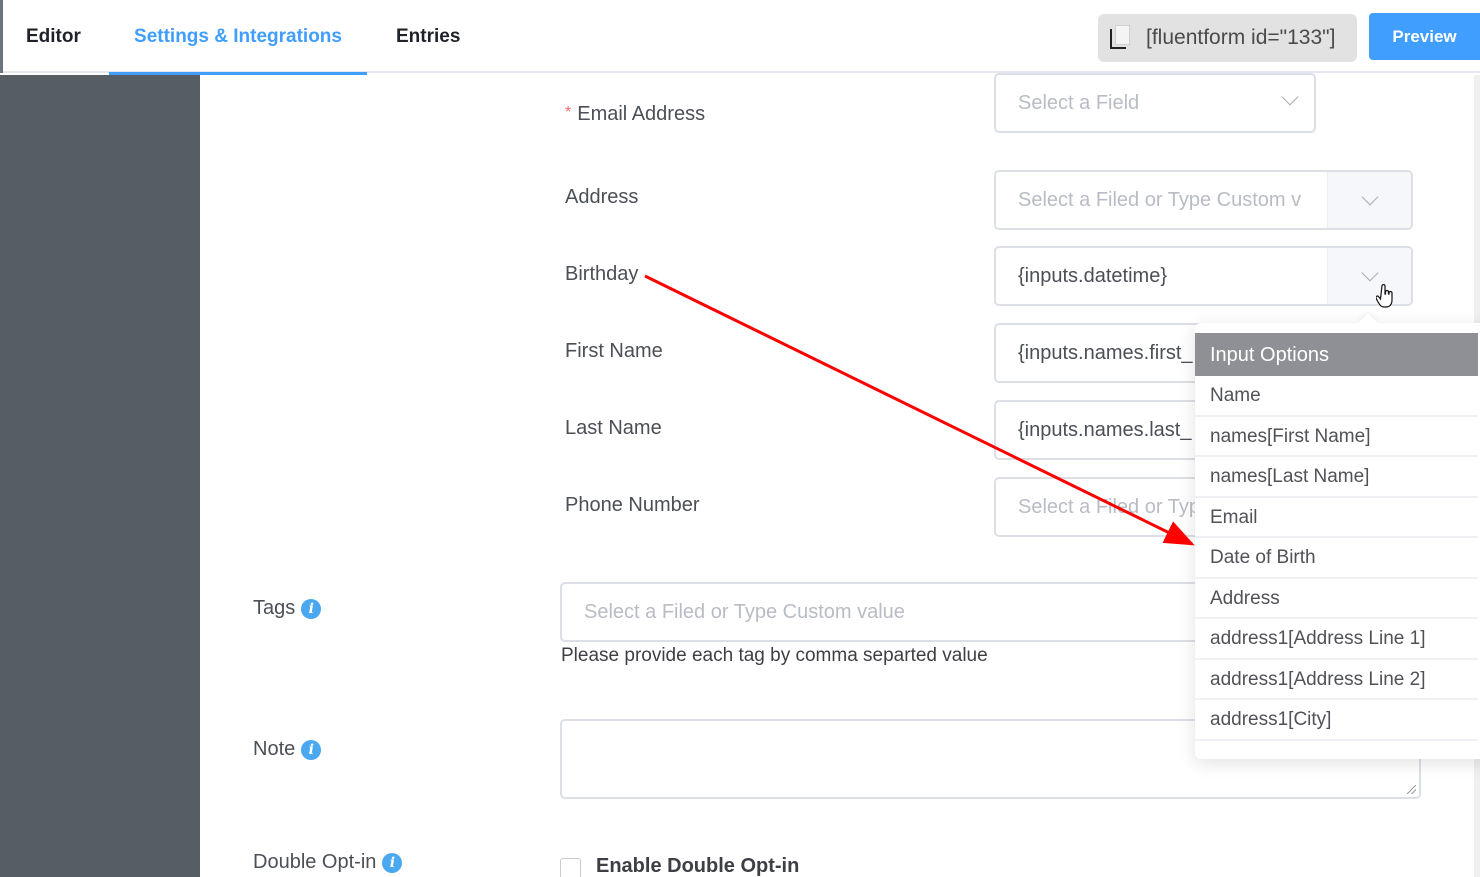 The image size is (1480, 877). Describe the element at coordinates (1411, 789) in the screenshot. I see `resize-handle-icon` at that location.